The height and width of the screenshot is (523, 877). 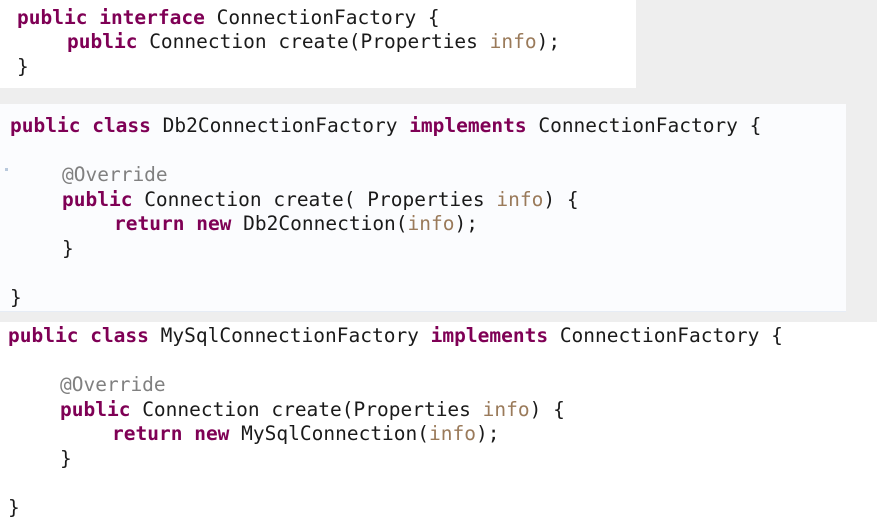 I want to click on code-line-return: return new Db2Connection(info);, so click(x=296, y=224).